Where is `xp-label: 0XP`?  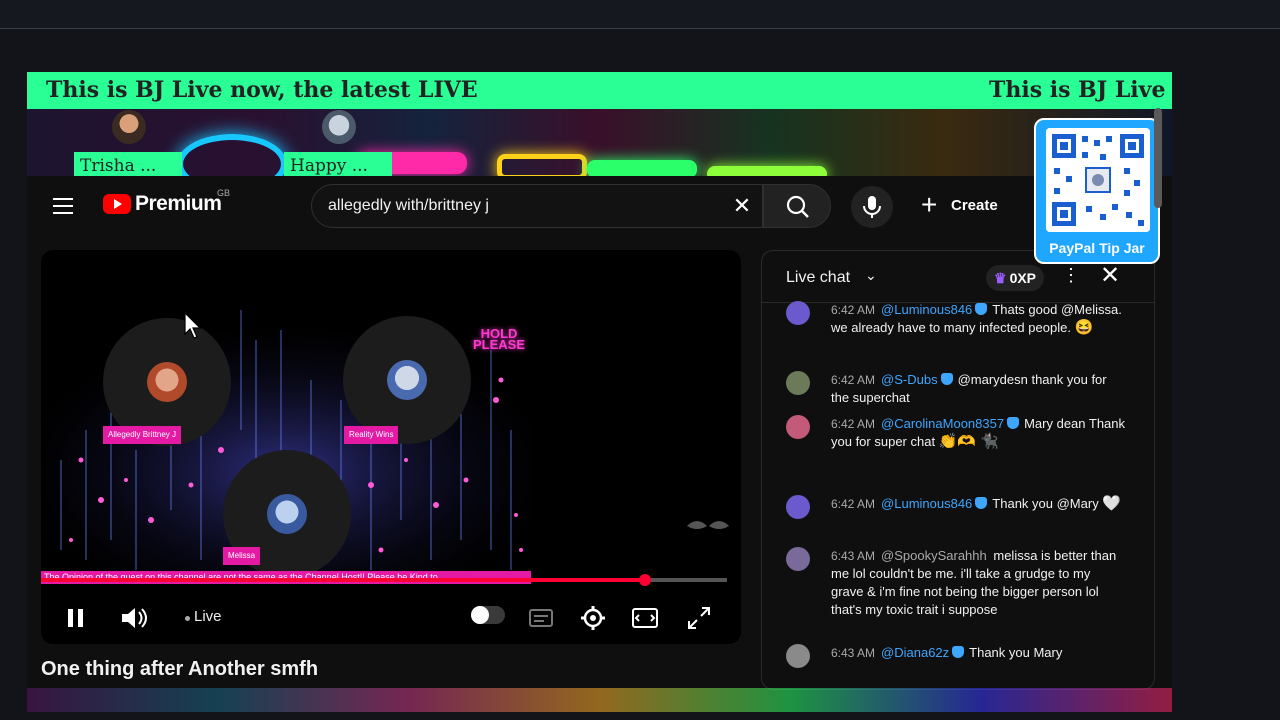
xp-label: 0XP is located at coordinates (1023, 278).